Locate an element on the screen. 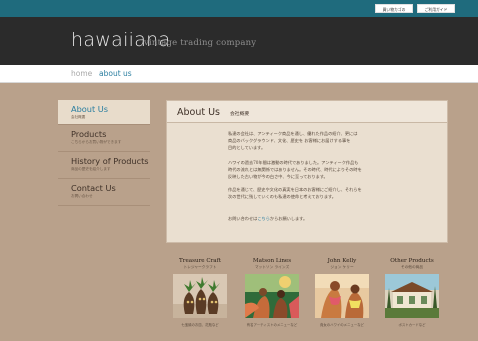 The image size is (478, 341). product-kana: ジョン ケリー is located at coordinates (342, 267).